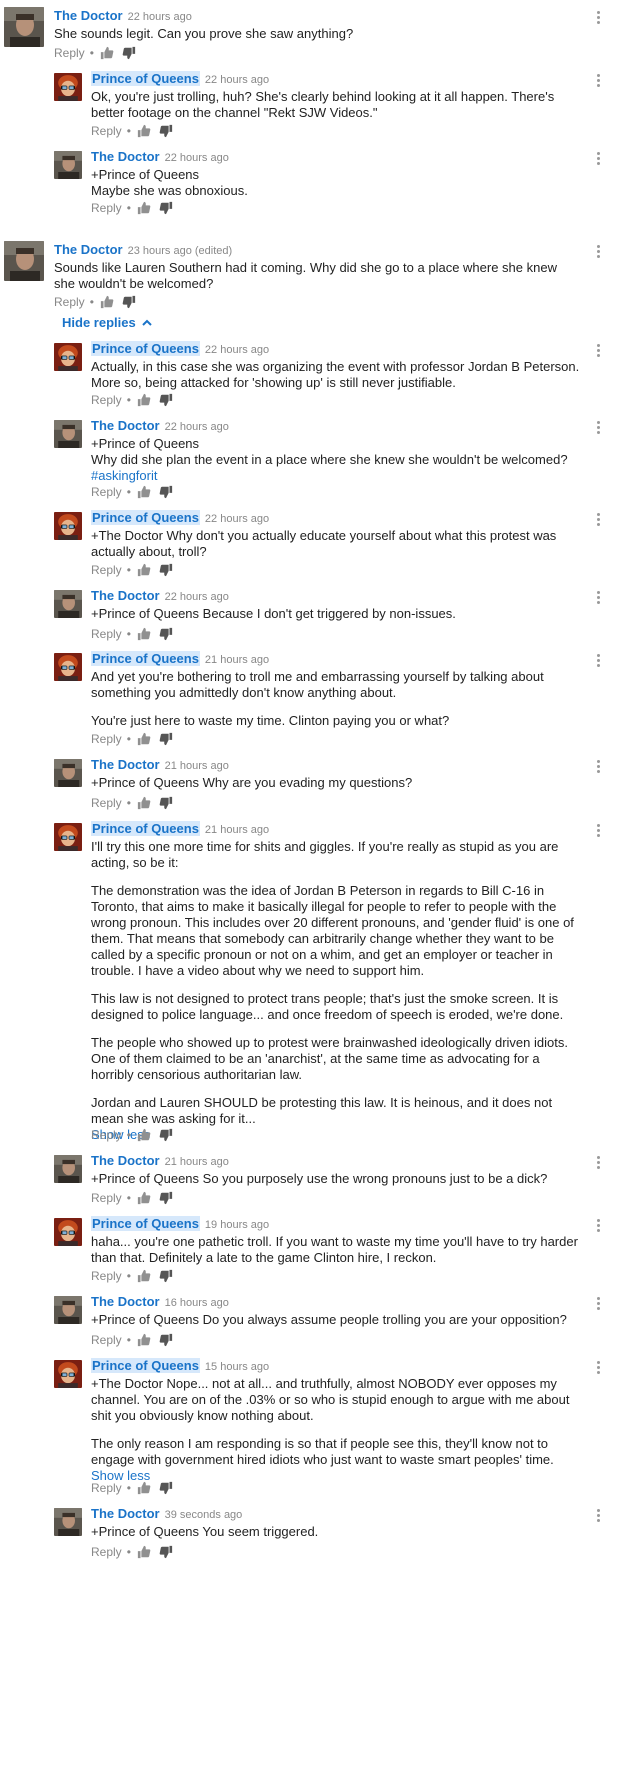 The width and height of the screenshot is (617, 1775). Describe the element at coordinates (107, 322) in the screenshot. I see `hide-replies-button: Hide replies` at that location.